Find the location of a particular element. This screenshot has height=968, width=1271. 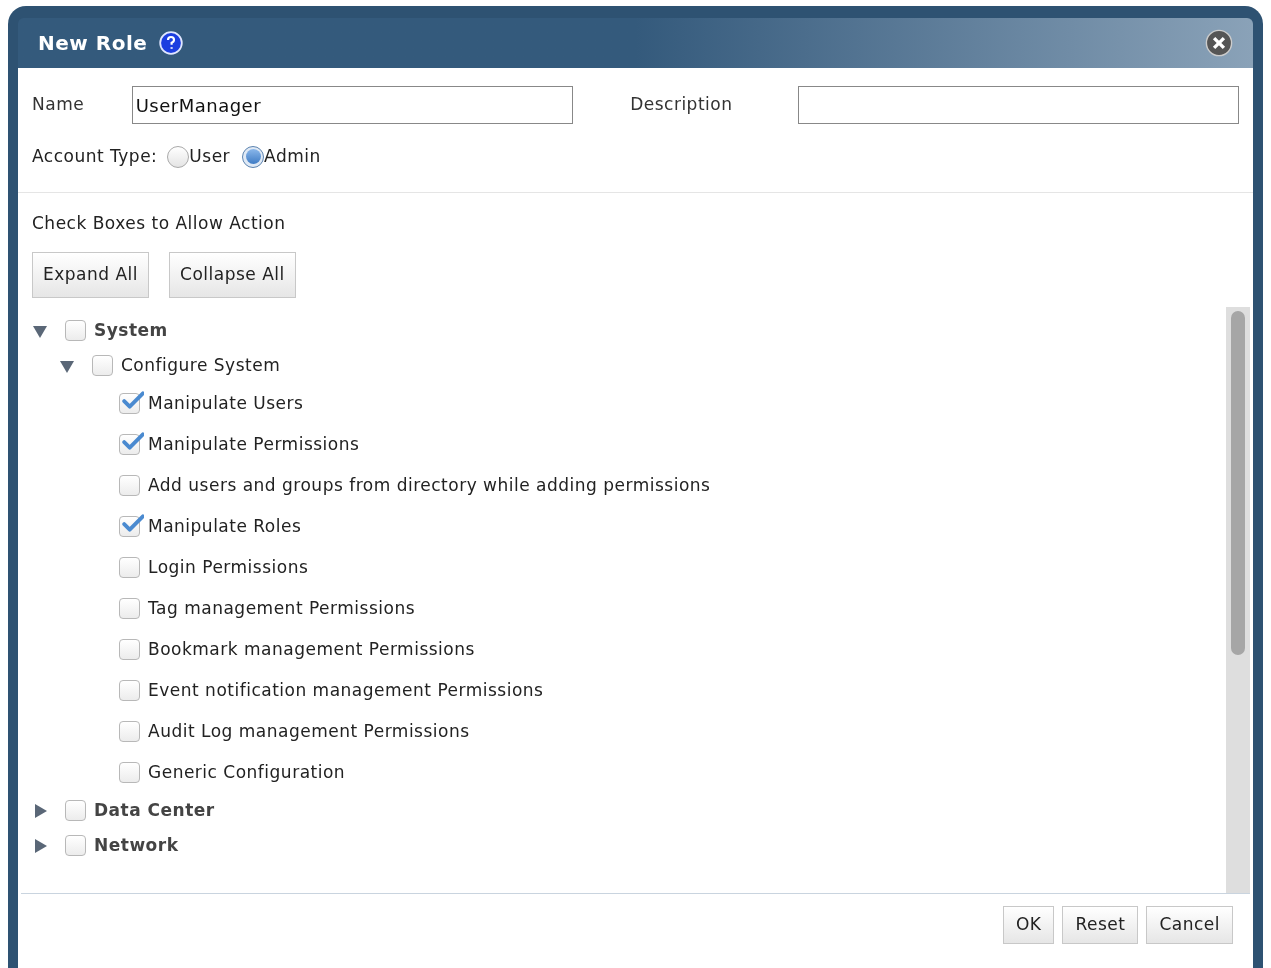

close-icon is located at coordinates (1219, 43).